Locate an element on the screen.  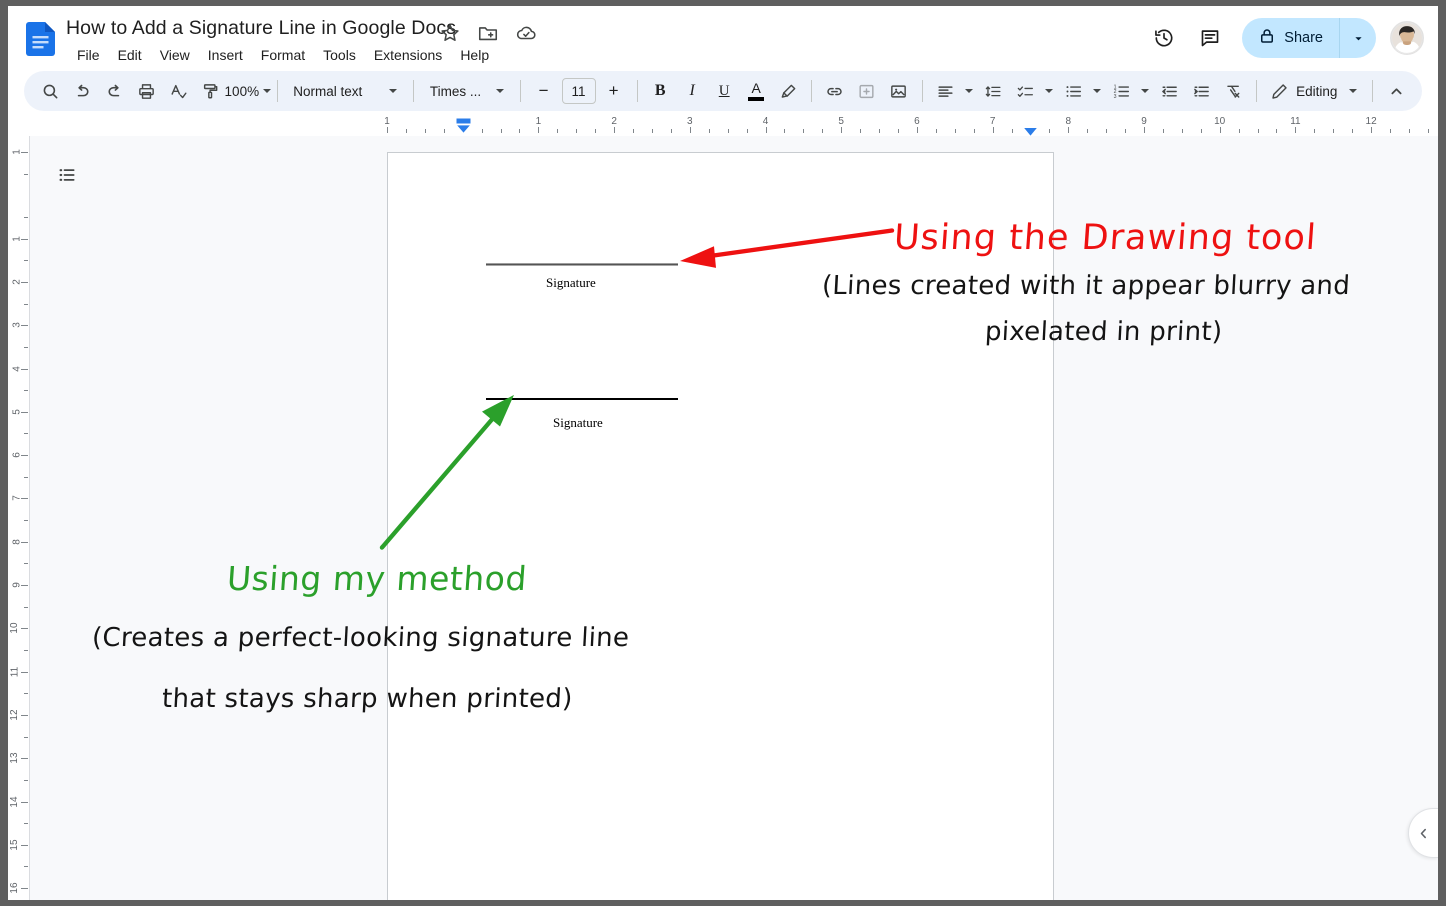
share-label: Share is located at coordinates (1303, 38).